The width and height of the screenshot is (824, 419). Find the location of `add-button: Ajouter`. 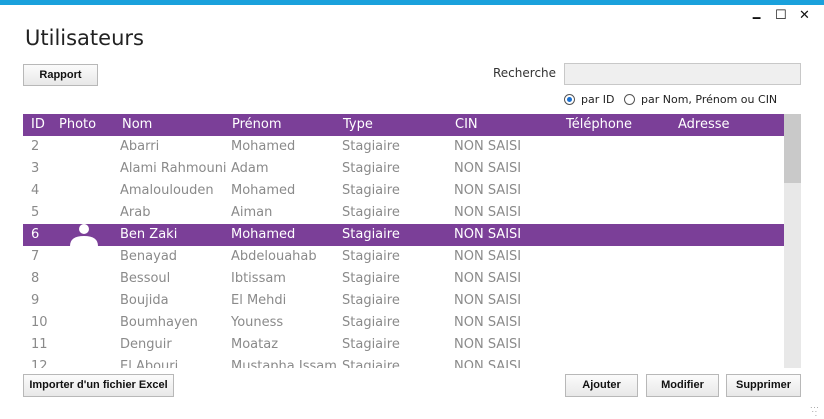

add-button: Ajouter is located at coordinates (601, 385).